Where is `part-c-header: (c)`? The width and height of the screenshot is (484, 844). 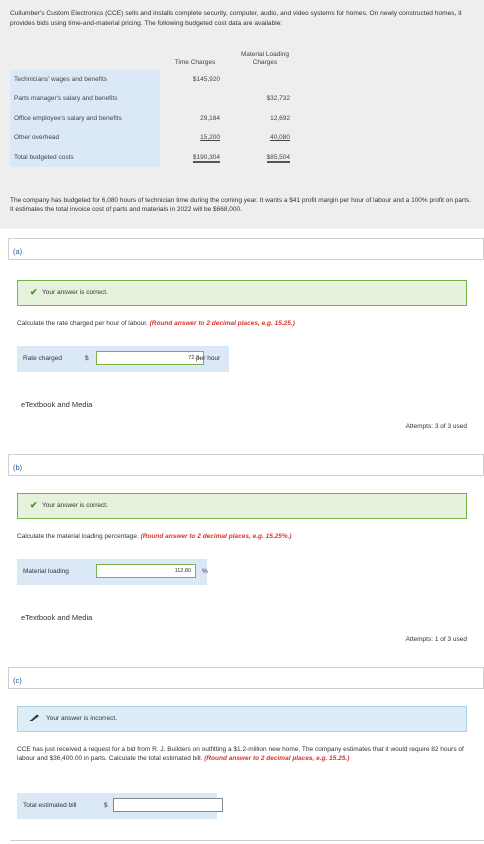 part-c-header: (c) is located at coordinates (246, 678).